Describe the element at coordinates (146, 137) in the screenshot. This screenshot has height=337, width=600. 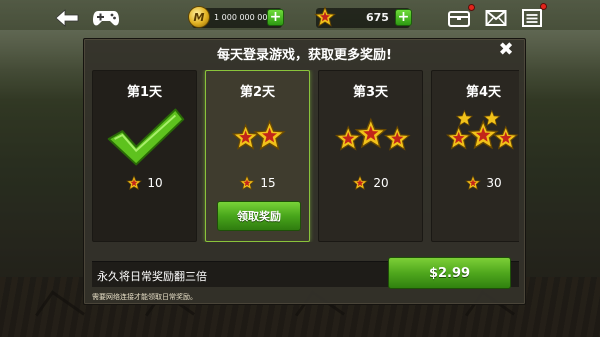
I see `checkmark-icon` at that location.